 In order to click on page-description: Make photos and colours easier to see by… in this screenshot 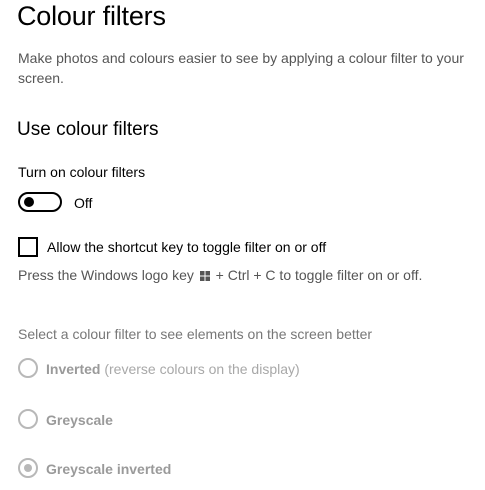, I will do `click(241, 68)`.